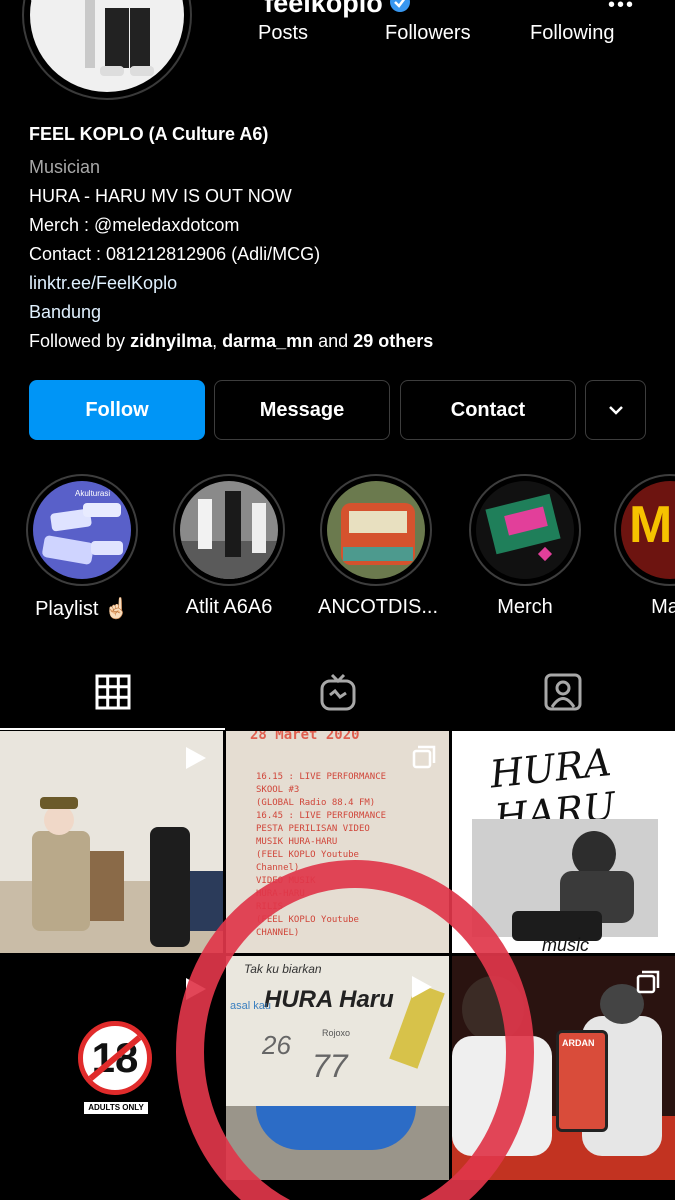 The width and height of the screenshot is (675, 1200). What do you see at coordinates (278, 933) in the screenshot?
I see `schedule-line: CHANNEL)` at bounding box center [278, 933].